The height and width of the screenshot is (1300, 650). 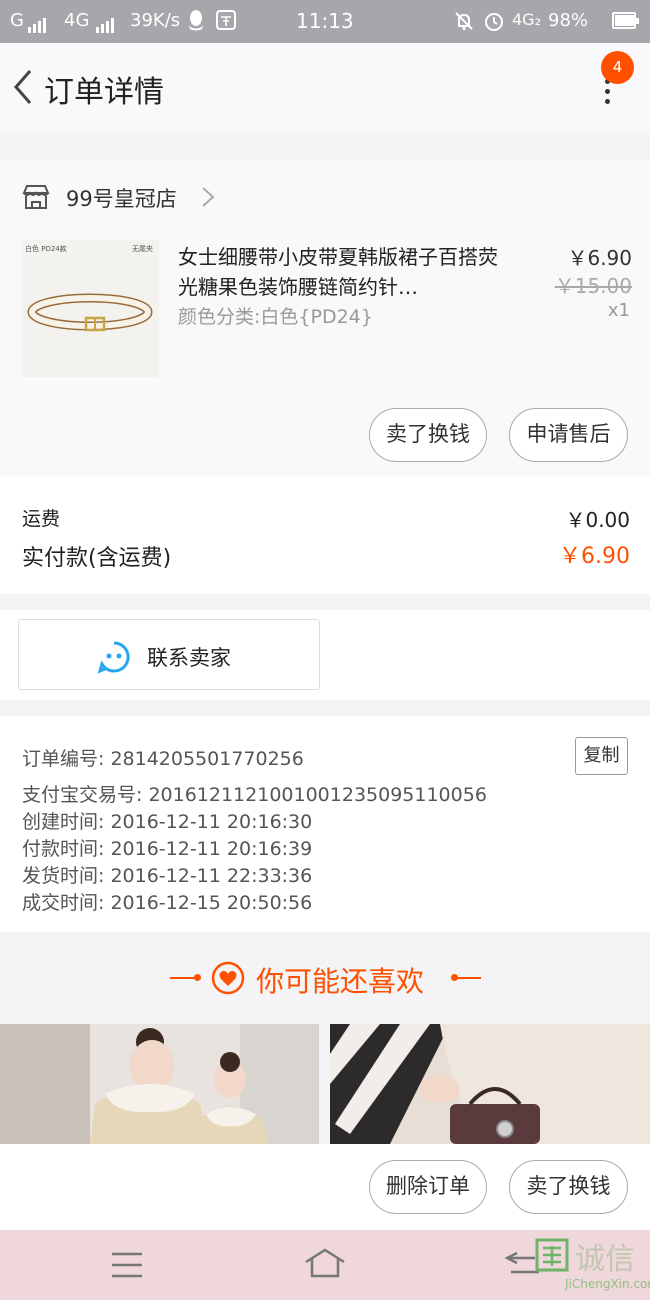 I want to click on contact-seller-button: 联系卖家, so click(x=169, y=654).